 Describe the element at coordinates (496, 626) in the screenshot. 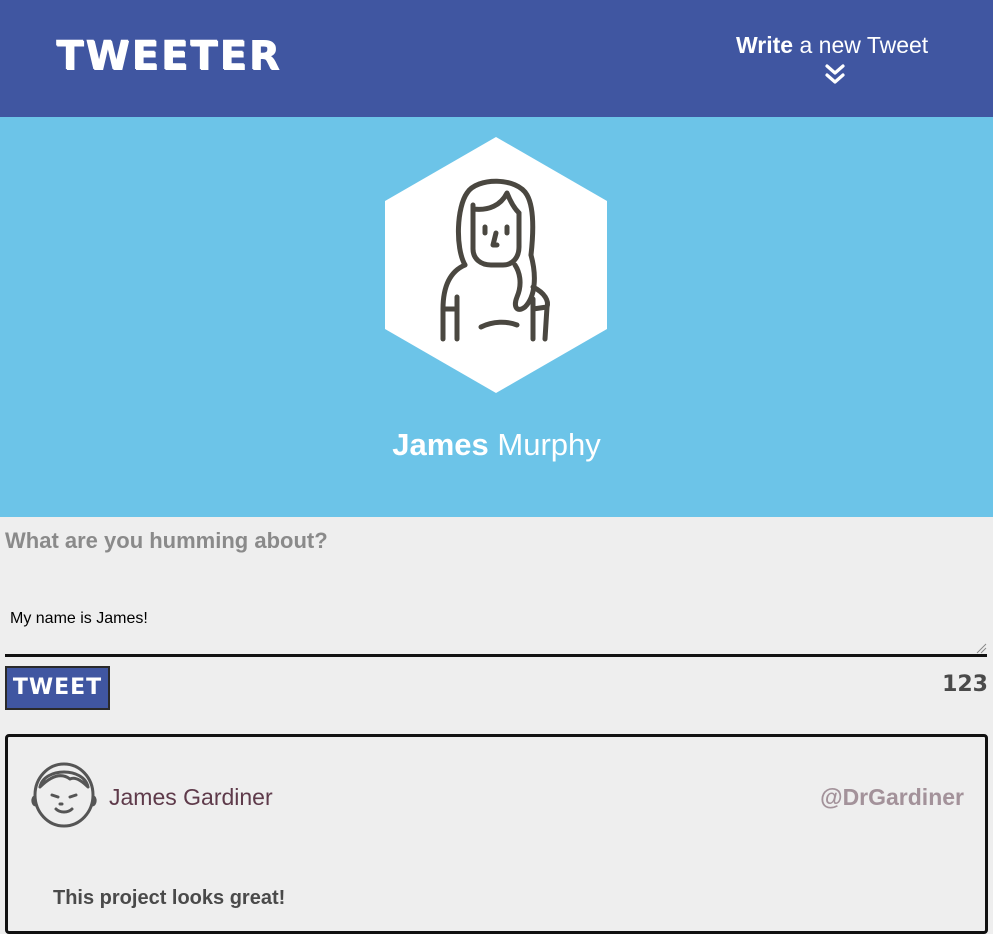

I see `tweet-textarea` at that location.